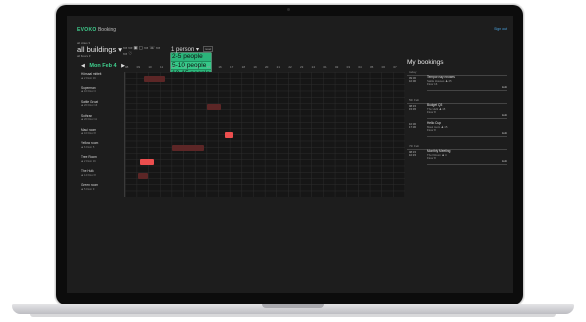  What do you see at coordinates (138, 67) in the screenshot?
I see `hour-label: 09` at bounding box center [138, 67].